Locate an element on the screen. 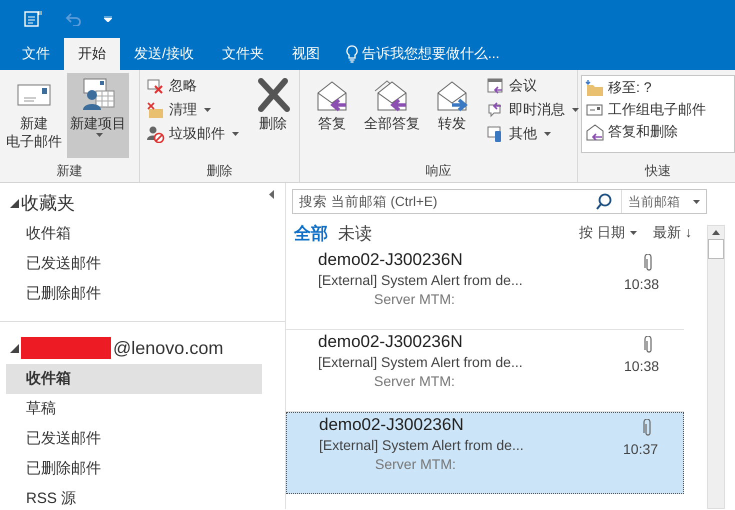 This screenshot has height=510, width=735. ribbon-button: 转发 is located at coordinates (452, 115).